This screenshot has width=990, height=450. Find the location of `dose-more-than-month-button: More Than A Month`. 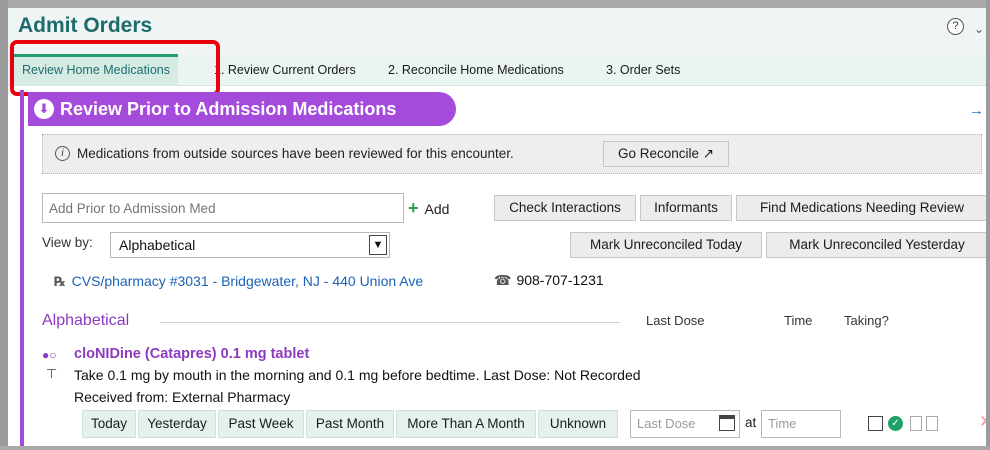

dose-more-than-month-button: More Than A Month is located at coordinates (466, 424).